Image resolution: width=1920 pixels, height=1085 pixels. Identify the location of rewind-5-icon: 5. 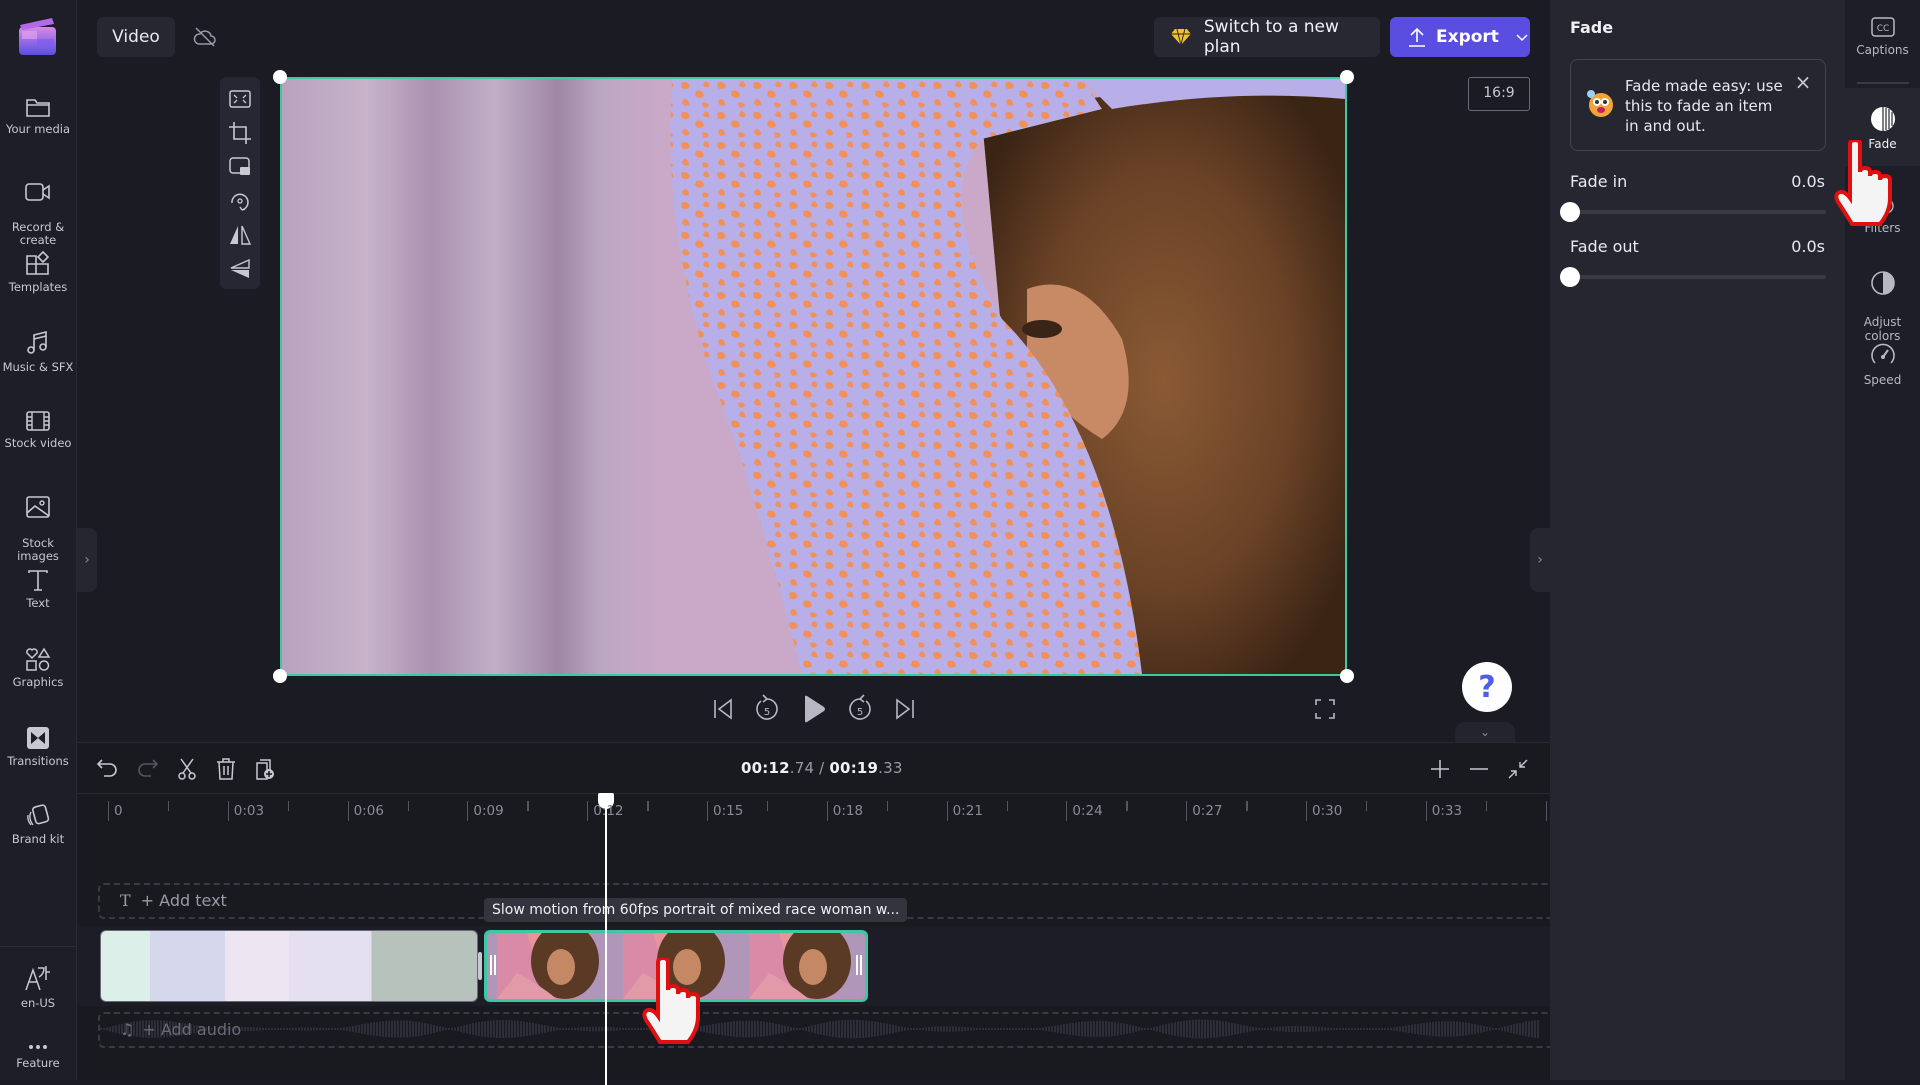
(767, 708).